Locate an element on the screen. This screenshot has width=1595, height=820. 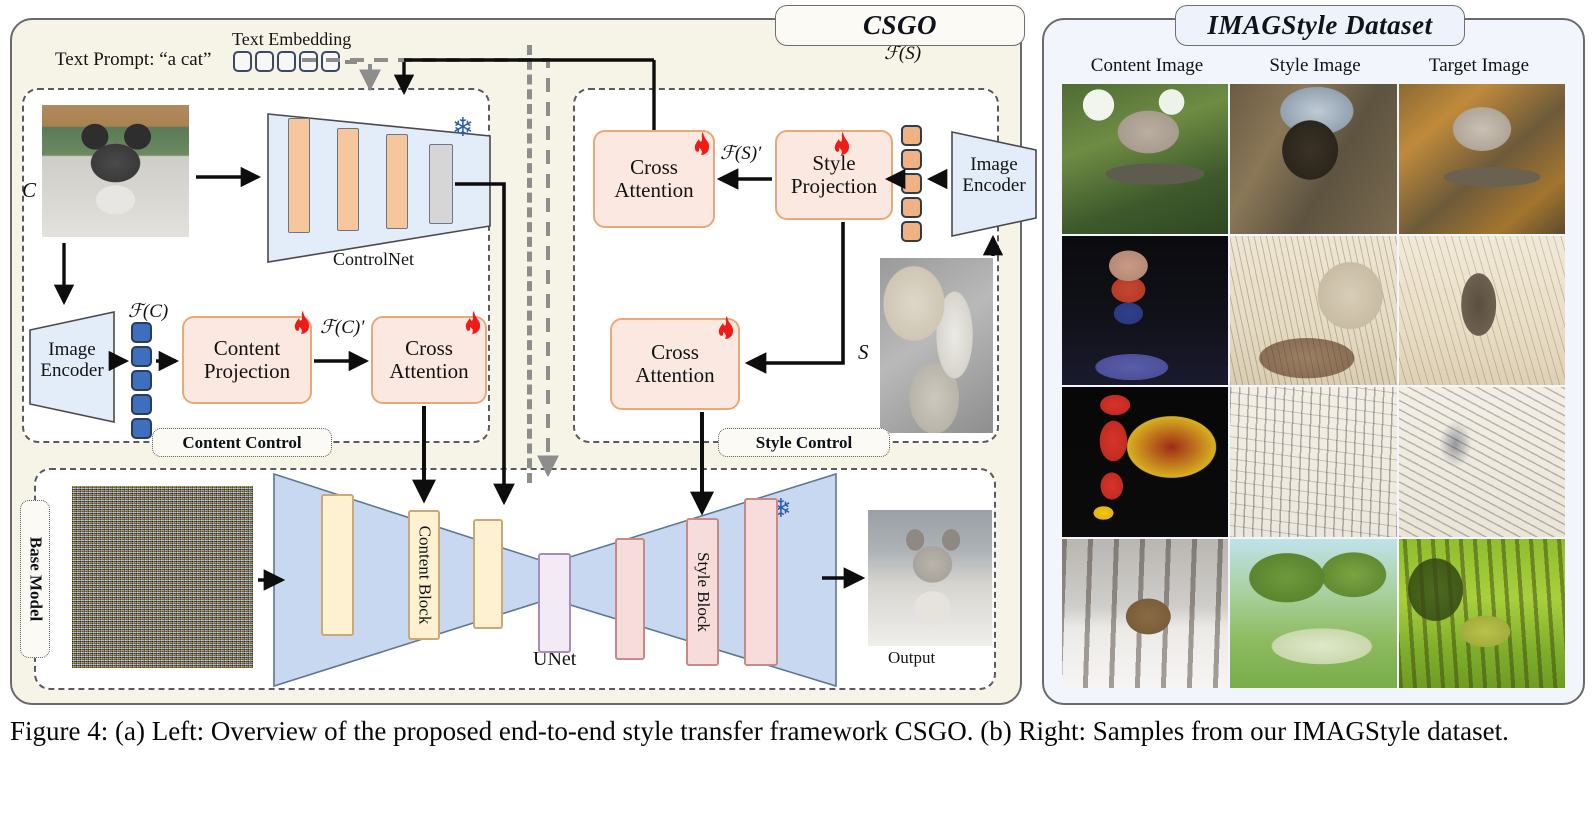
style-feature-prime-label: ℱ(S)′ is located at coordinates (741, 153).